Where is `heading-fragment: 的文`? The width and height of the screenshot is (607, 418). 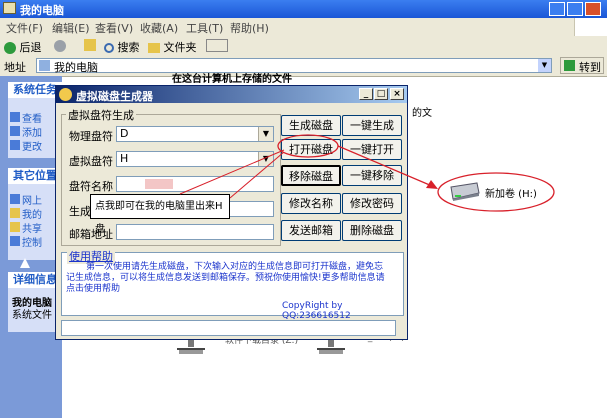 heading-fragment: 的文 is located at coordinates (422, 113).